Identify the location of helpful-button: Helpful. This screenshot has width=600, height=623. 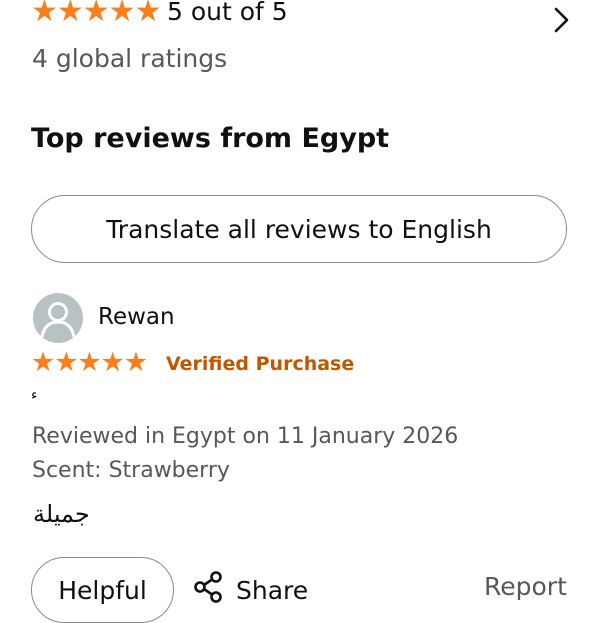
(102, 590).